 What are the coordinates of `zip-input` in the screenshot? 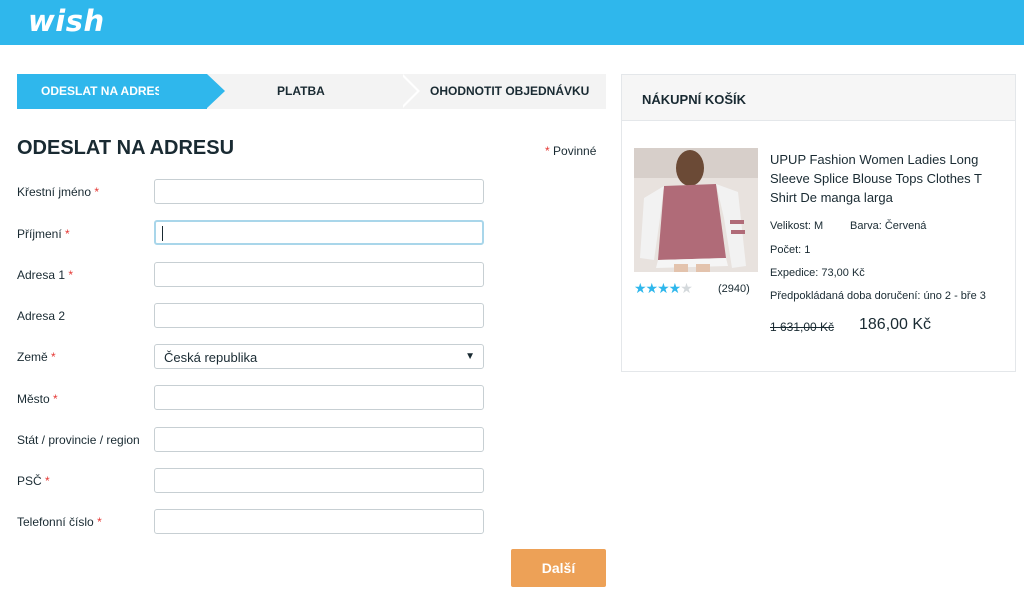 It's located at (319, 480).